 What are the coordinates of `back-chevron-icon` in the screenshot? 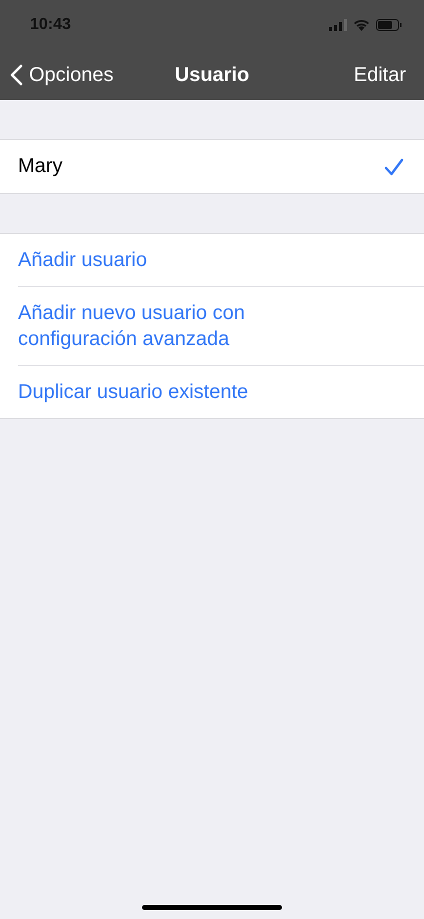 It's located at (16, 75).